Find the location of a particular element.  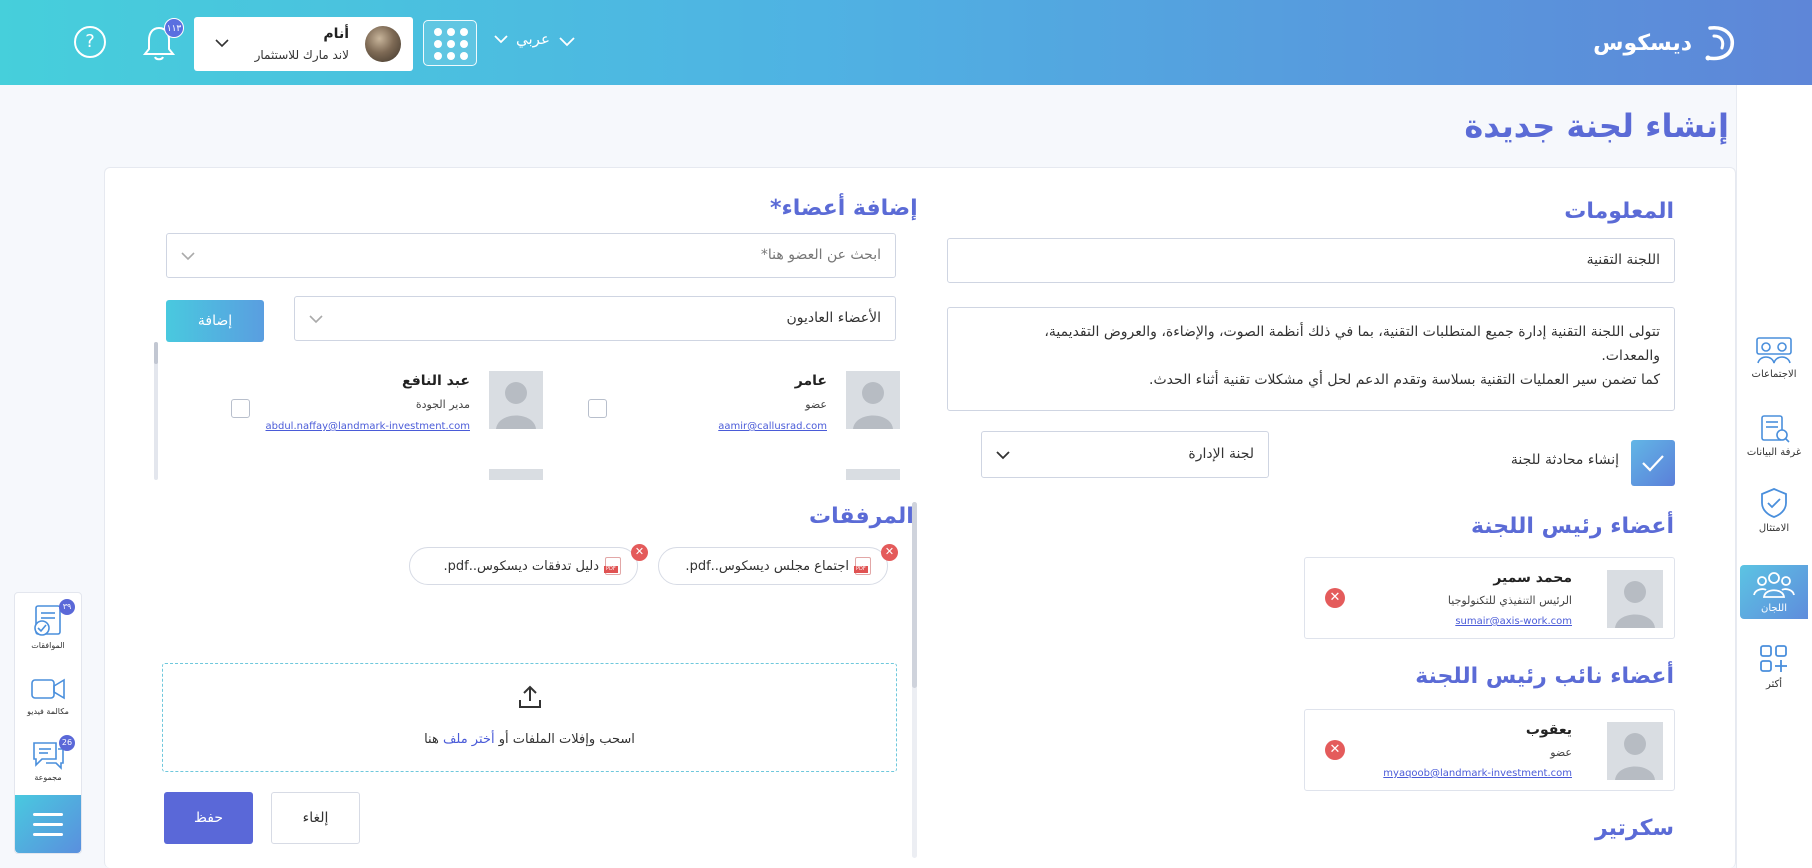

member-list-scrollbar is located at coordinates (156, 411).